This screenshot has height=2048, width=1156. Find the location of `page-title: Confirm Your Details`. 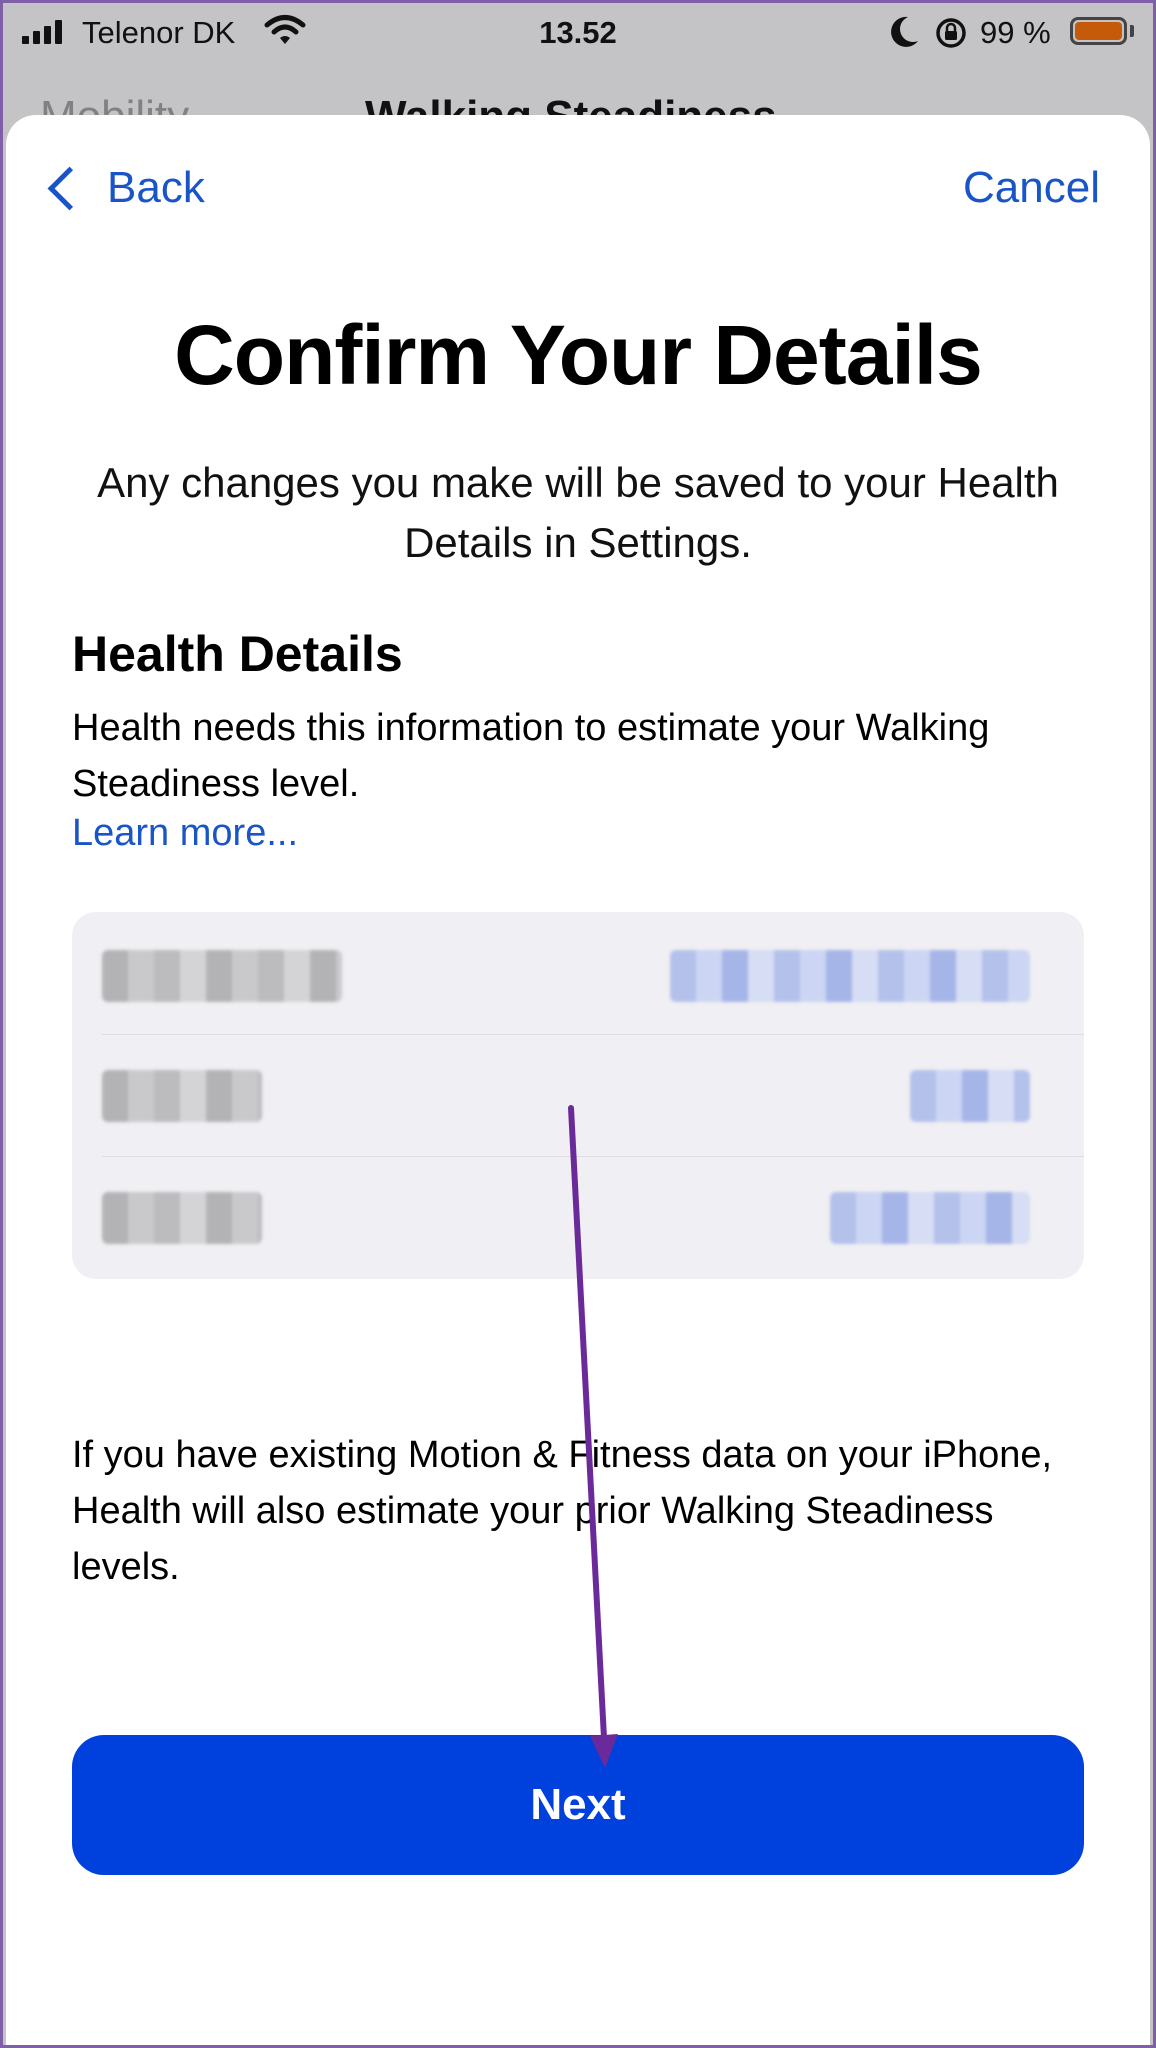

page-title: Confirm Your Details is located at coordinates (578, 355).